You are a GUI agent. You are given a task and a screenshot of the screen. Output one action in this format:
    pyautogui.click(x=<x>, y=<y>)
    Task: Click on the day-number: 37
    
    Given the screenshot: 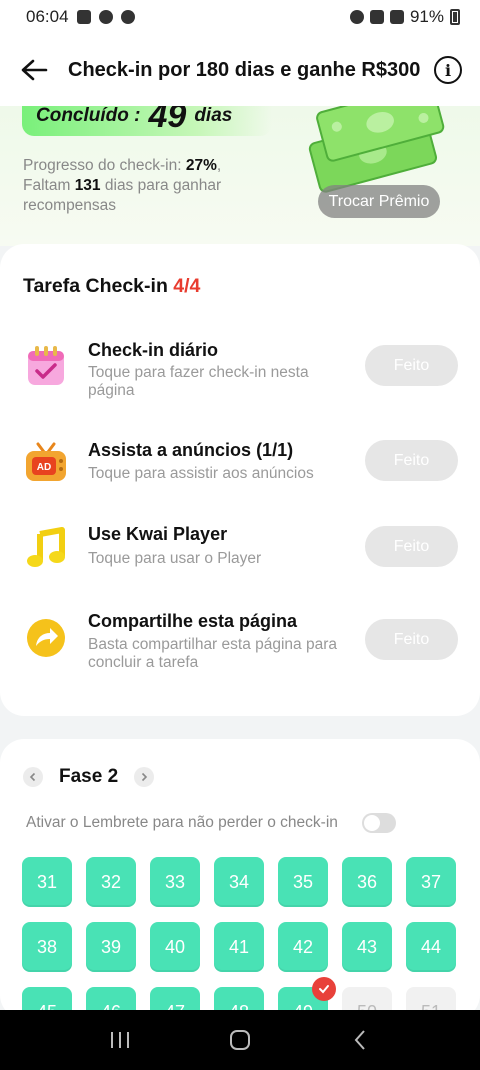 What is the action you would take?
    pyautogui.click(x=431, y=881)
    